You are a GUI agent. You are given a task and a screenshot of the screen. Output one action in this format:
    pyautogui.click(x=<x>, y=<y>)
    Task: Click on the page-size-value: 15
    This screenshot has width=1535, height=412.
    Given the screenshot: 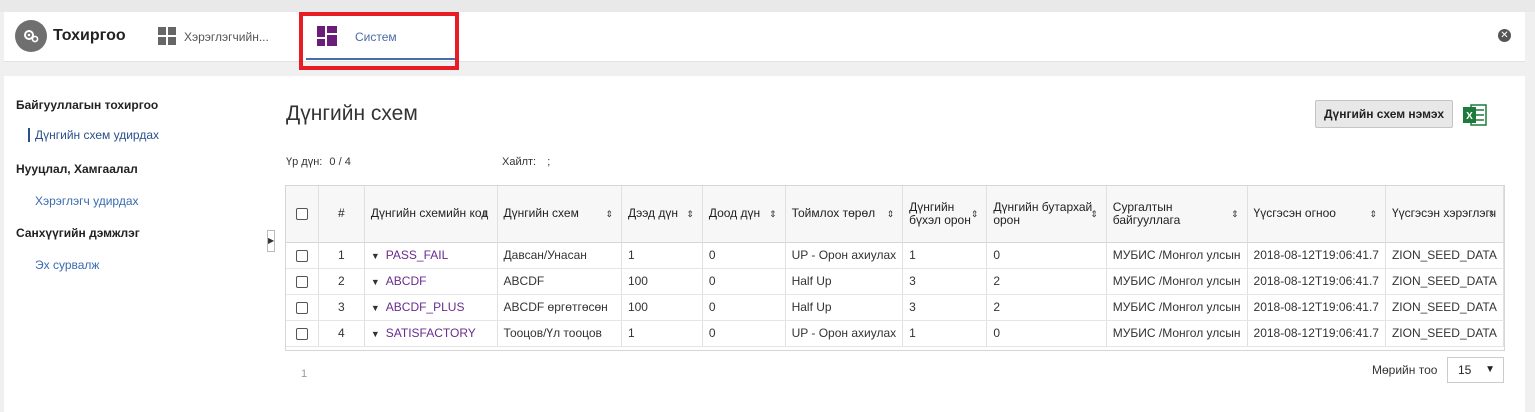 What is the action you would take?
    pyautogui.click(x=1465, y=370)
    